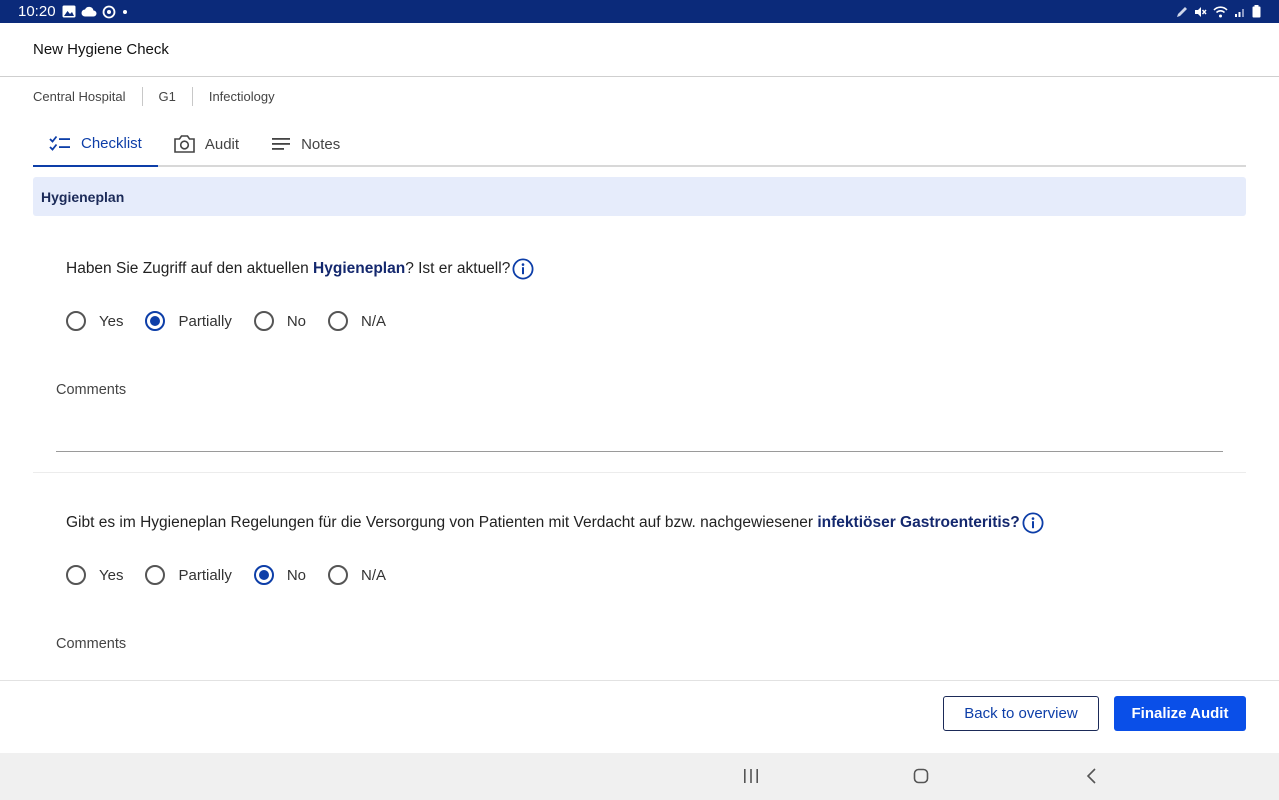 This screenshot has height=800, width=1279. I want to click on checklist-icon, so click(60, 143).